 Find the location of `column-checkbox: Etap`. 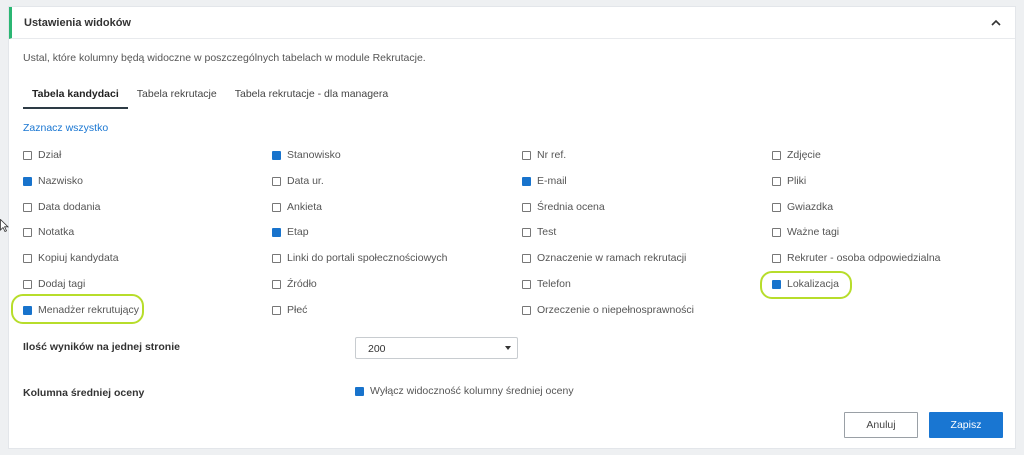

column-checkbox: Etap is located at coordinates (290, 232).